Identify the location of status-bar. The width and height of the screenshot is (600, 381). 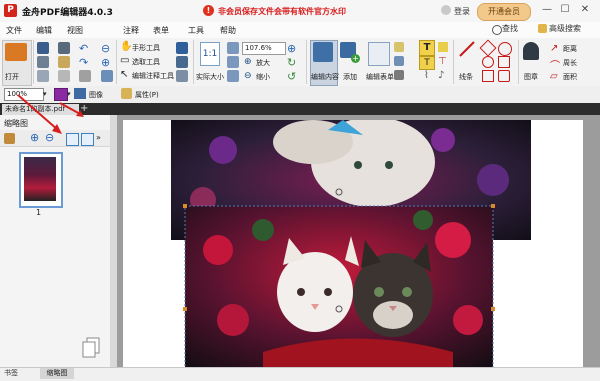
(300, 374).